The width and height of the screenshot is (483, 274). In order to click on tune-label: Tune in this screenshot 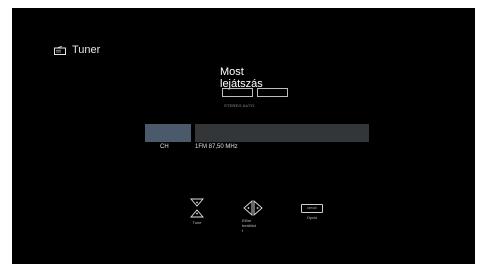, I will do `click(197, 222)`.